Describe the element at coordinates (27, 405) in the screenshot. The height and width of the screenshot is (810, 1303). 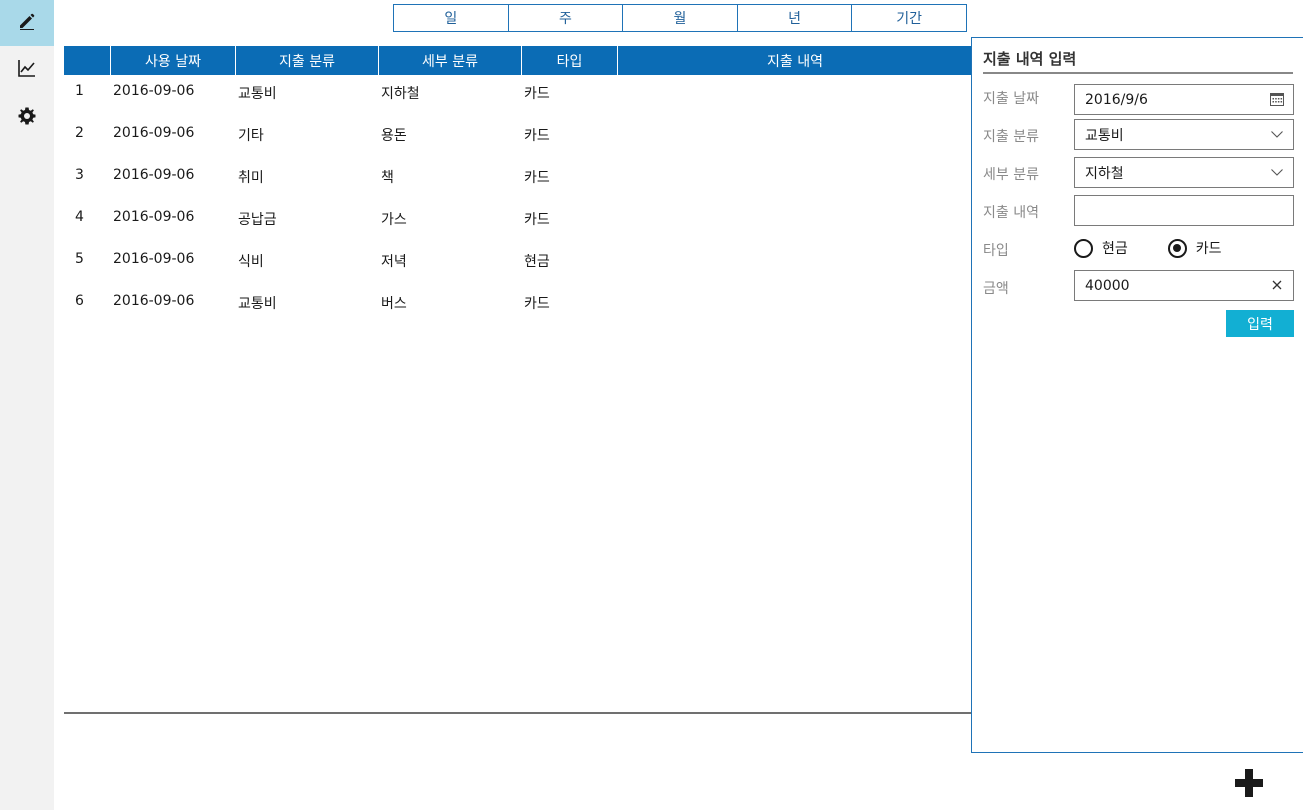
I see `sidebar` at that location.